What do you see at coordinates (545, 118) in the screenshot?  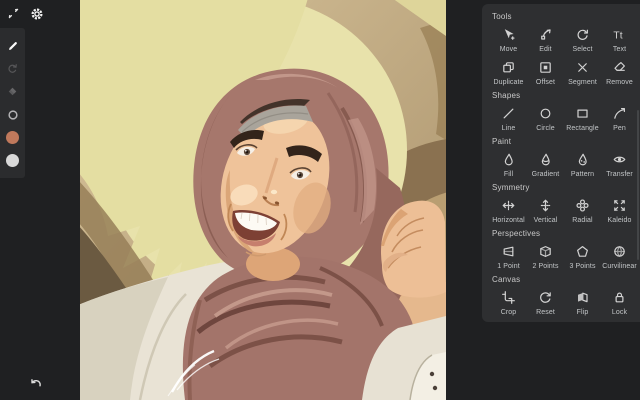 I see `circle-tool-button: Circle` at bounding box center [545, 118].